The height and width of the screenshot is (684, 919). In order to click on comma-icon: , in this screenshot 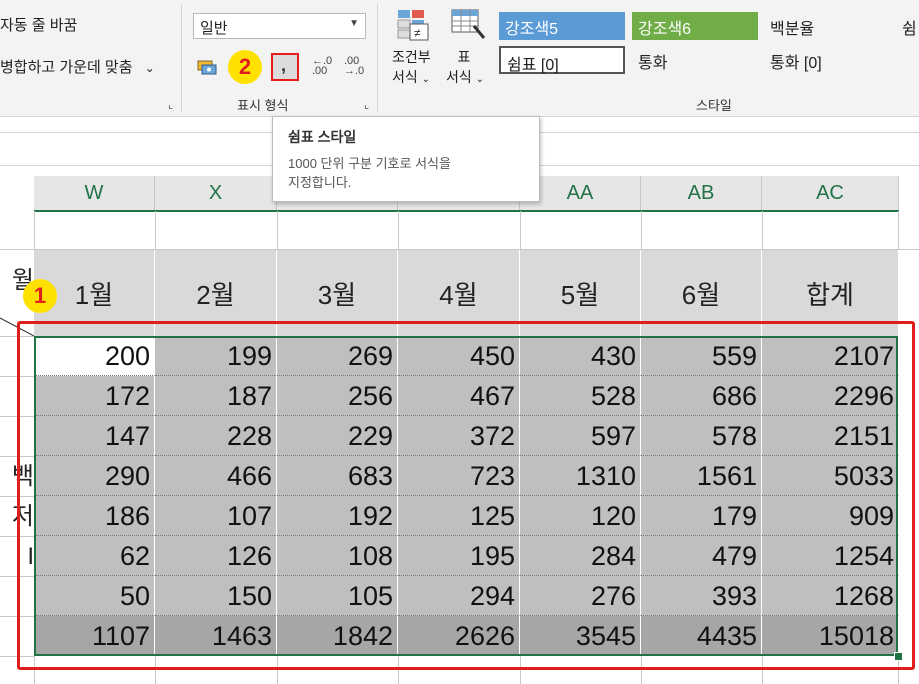, I will do `click(284, 65)`.